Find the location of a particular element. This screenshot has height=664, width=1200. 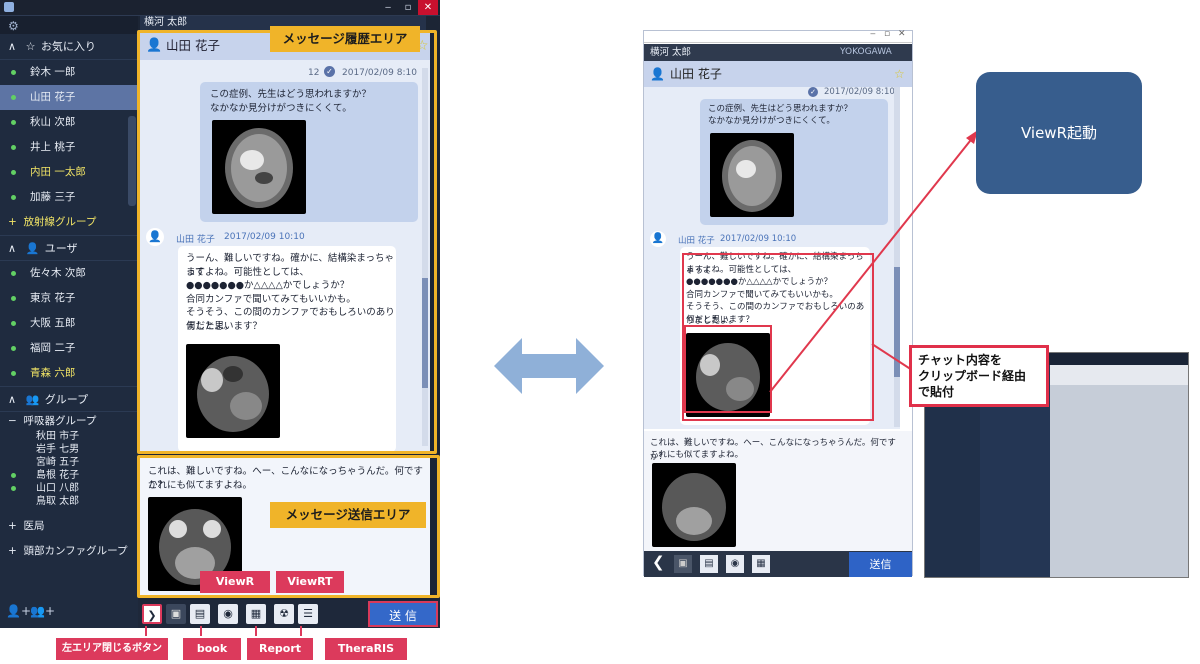

add-group-icon: 👥+ is located at coordinates (42, 611).